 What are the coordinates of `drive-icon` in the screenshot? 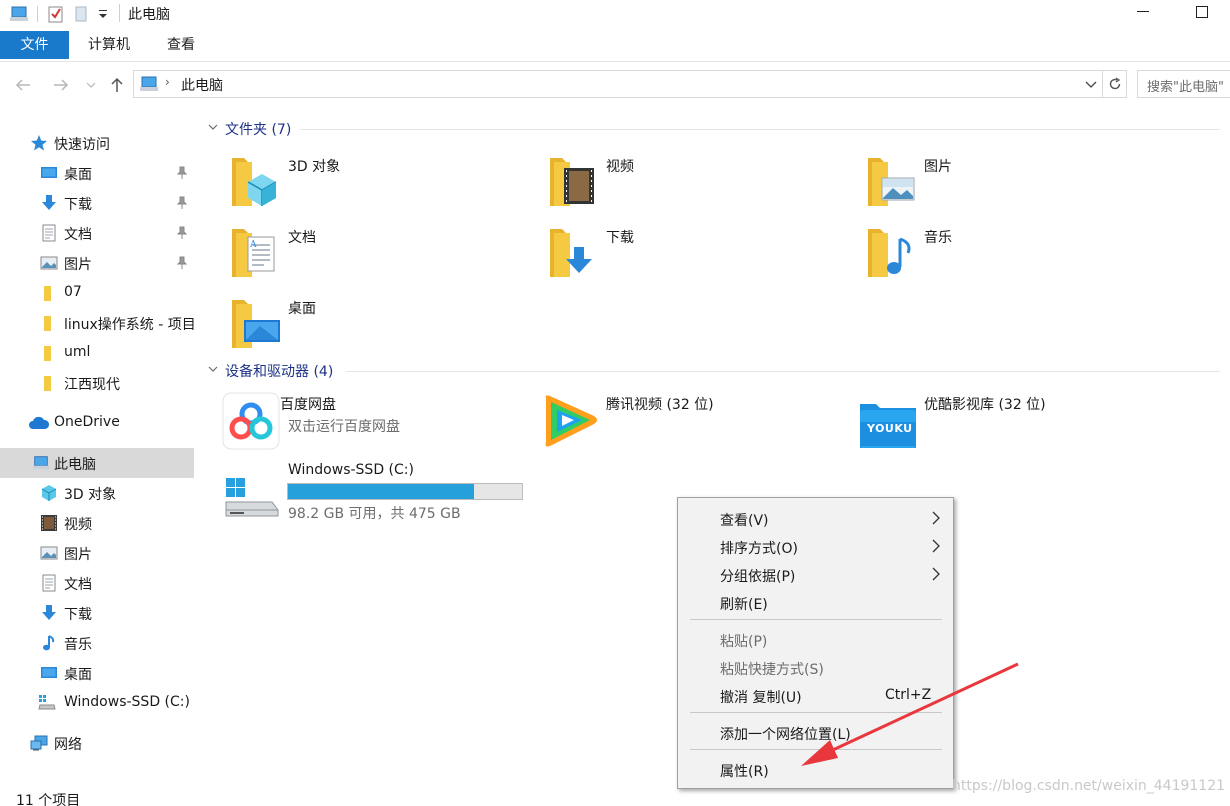 It's located at (47, 702).